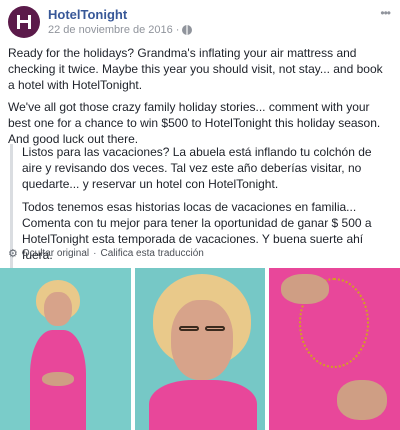 The width and height of the screenshot is (400, 430). What do you see at coordinates (13, 253) in the screenshot?
I see `gear-icon: ⚙` at bounding box center [13, 253].